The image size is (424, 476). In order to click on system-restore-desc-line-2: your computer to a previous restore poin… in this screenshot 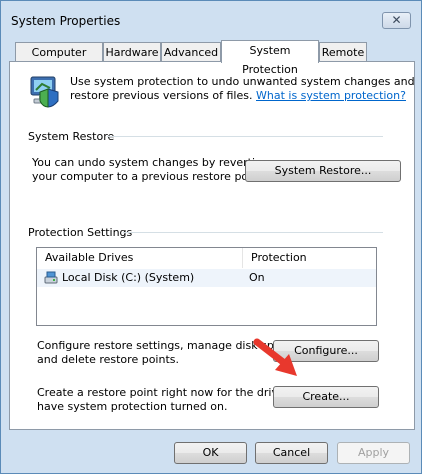, I will do `click(149, 176)`.